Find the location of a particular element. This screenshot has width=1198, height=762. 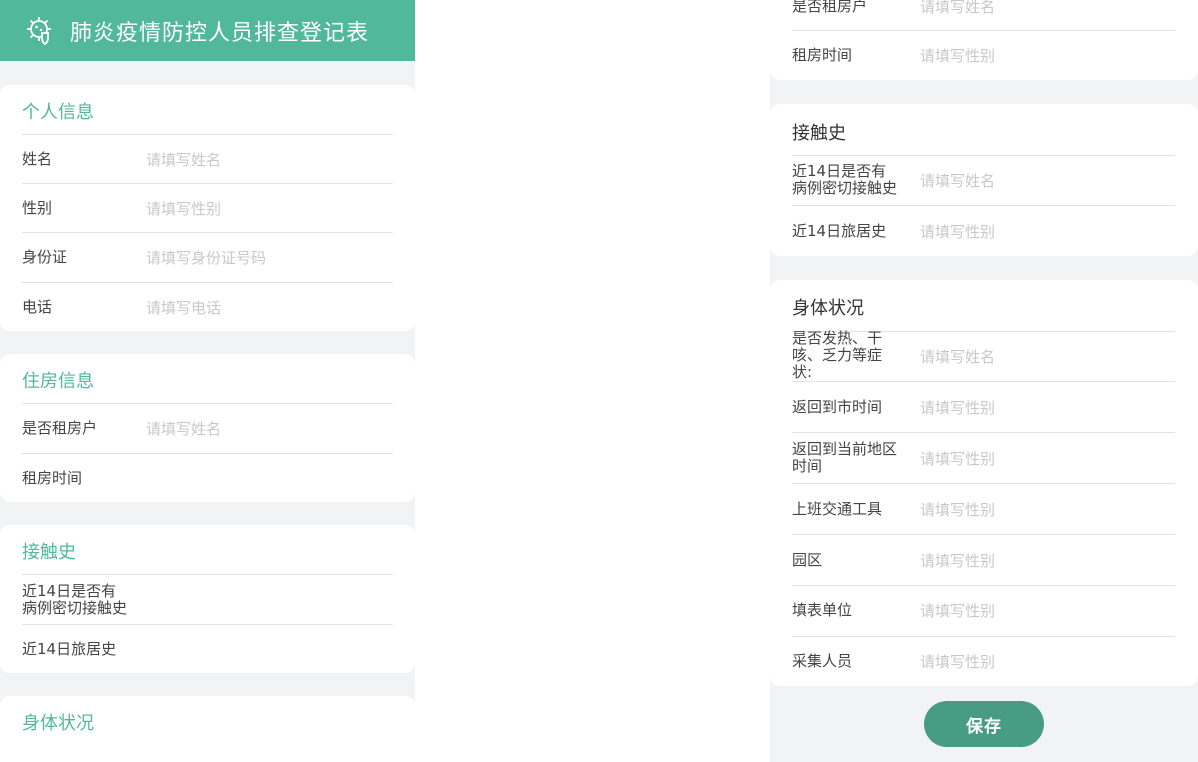

contact-history-card: 接触史 近14日是否有 病例密切接触史 请填写姓名 近14日旅居史 请填写性别 is located at coordinates (984, 180).